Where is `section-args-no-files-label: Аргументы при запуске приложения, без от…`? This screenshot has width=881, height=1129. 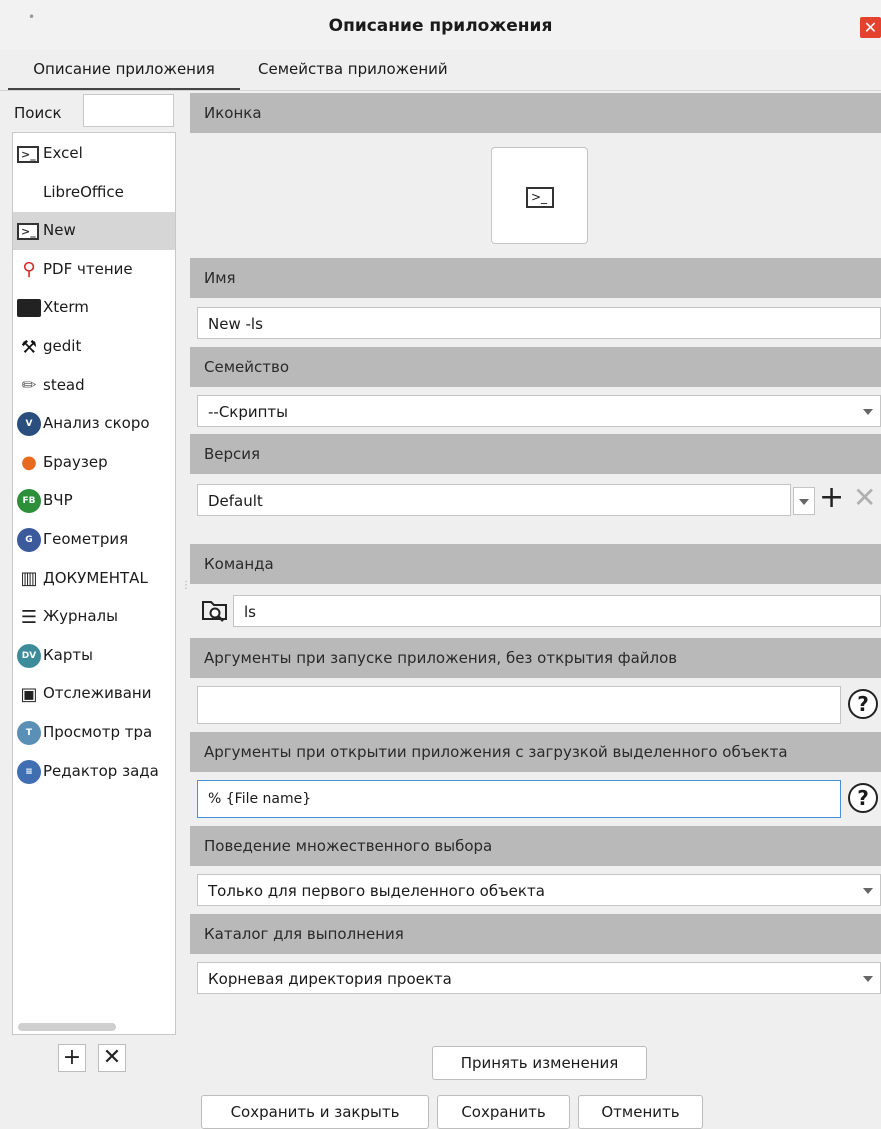
section-args-no-files-label: Аргументы при запуске приложения, без от… is located at coordinates (441, 658).